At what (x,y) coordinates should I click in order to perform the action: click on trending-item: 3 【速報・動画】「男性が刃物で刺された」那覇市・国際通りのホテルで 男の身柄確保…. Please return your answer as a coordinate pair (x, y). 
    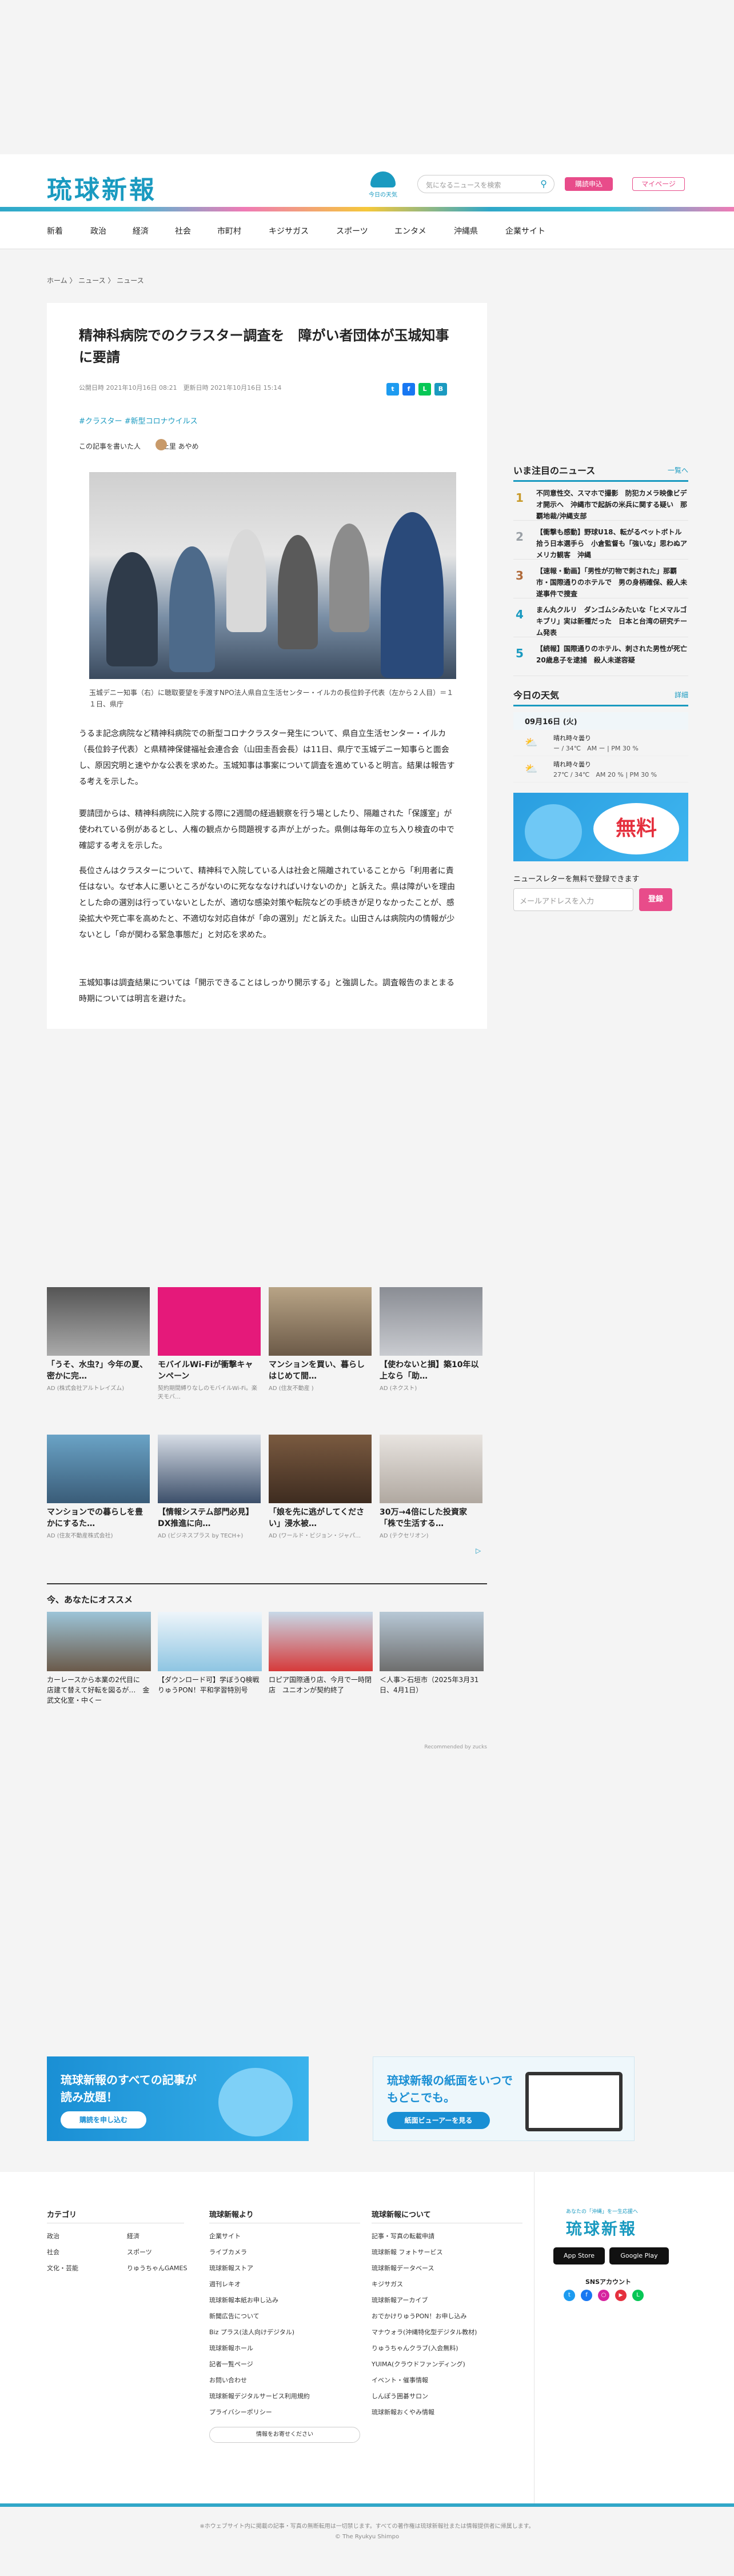
    Looking at the image, I should click on (601, 579).